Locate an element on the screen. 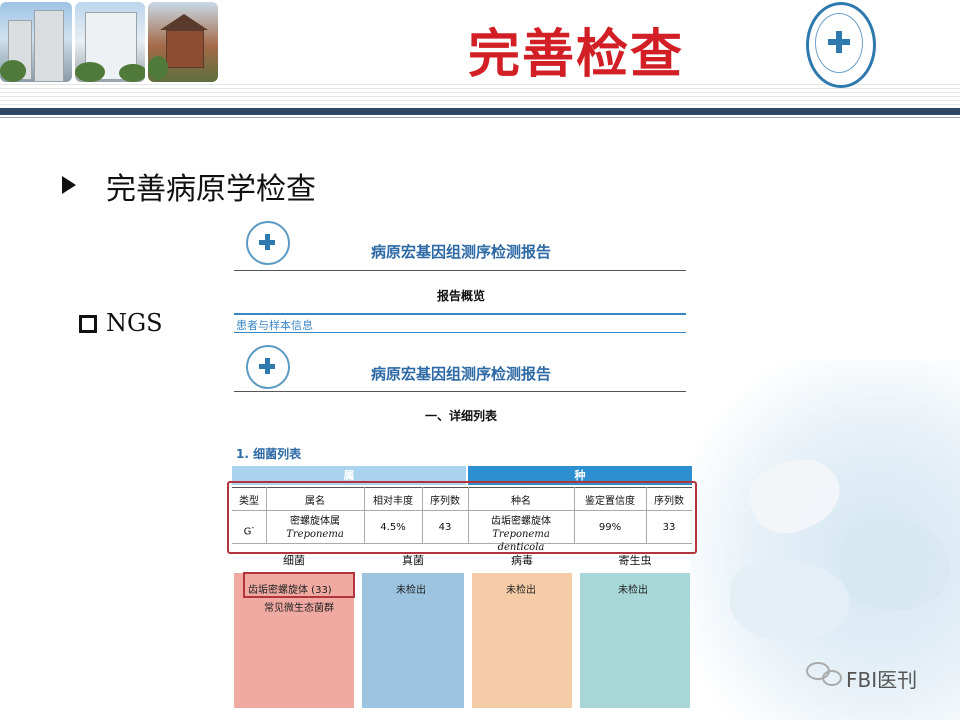 The image size is (960, 720). building-shape is located at coordinates (49, 46).